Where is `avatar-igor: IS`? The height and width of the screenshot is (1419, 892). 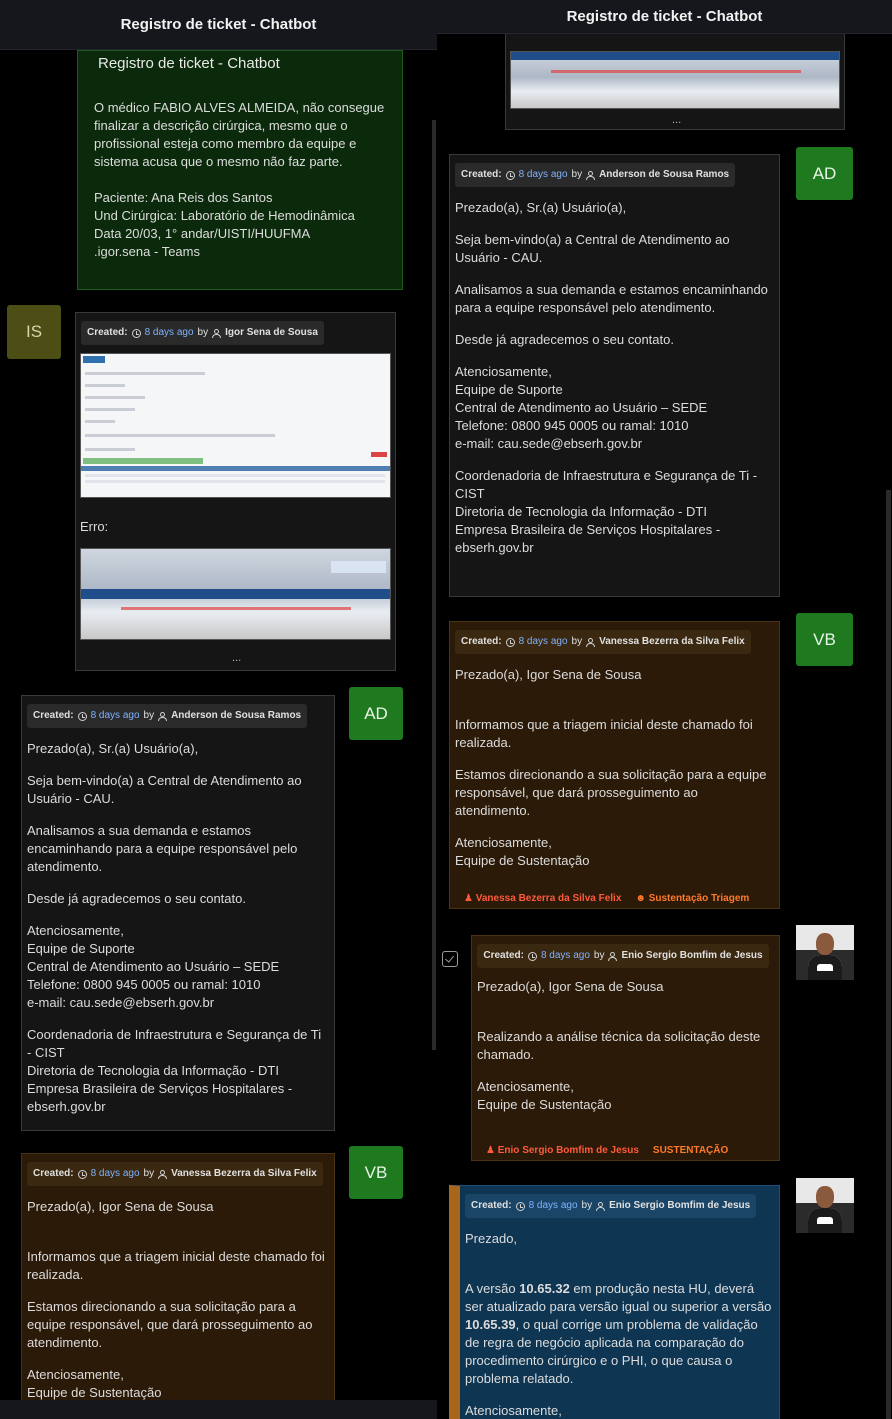
avatar-igor: IS is located at coordinates (34, 332).